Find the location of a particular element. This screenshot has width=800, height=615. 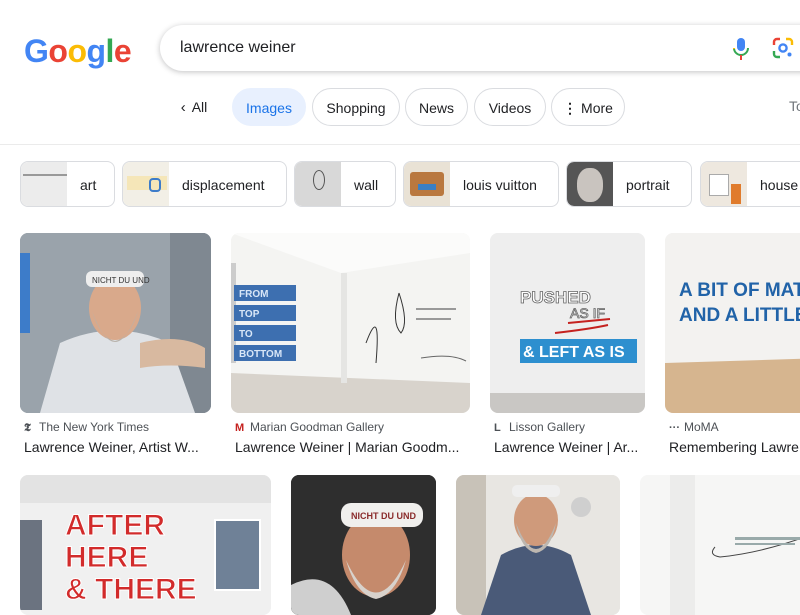

artwork-text: A BIT OF MATTE is located at coordinates (739, 290).